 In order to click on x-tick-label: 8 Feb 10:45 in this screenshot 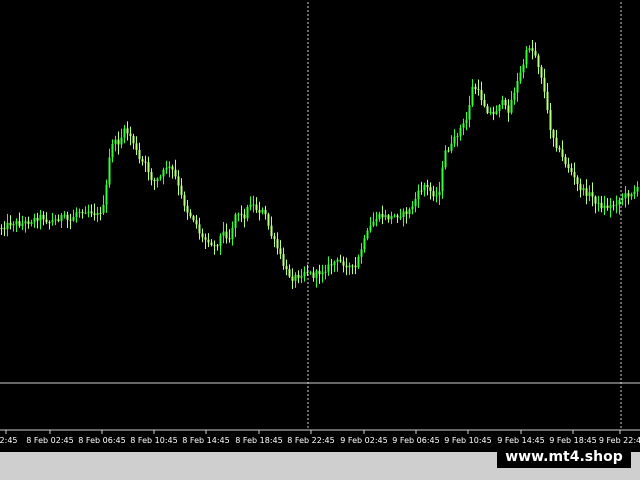, I will do `click(153, 440)`.